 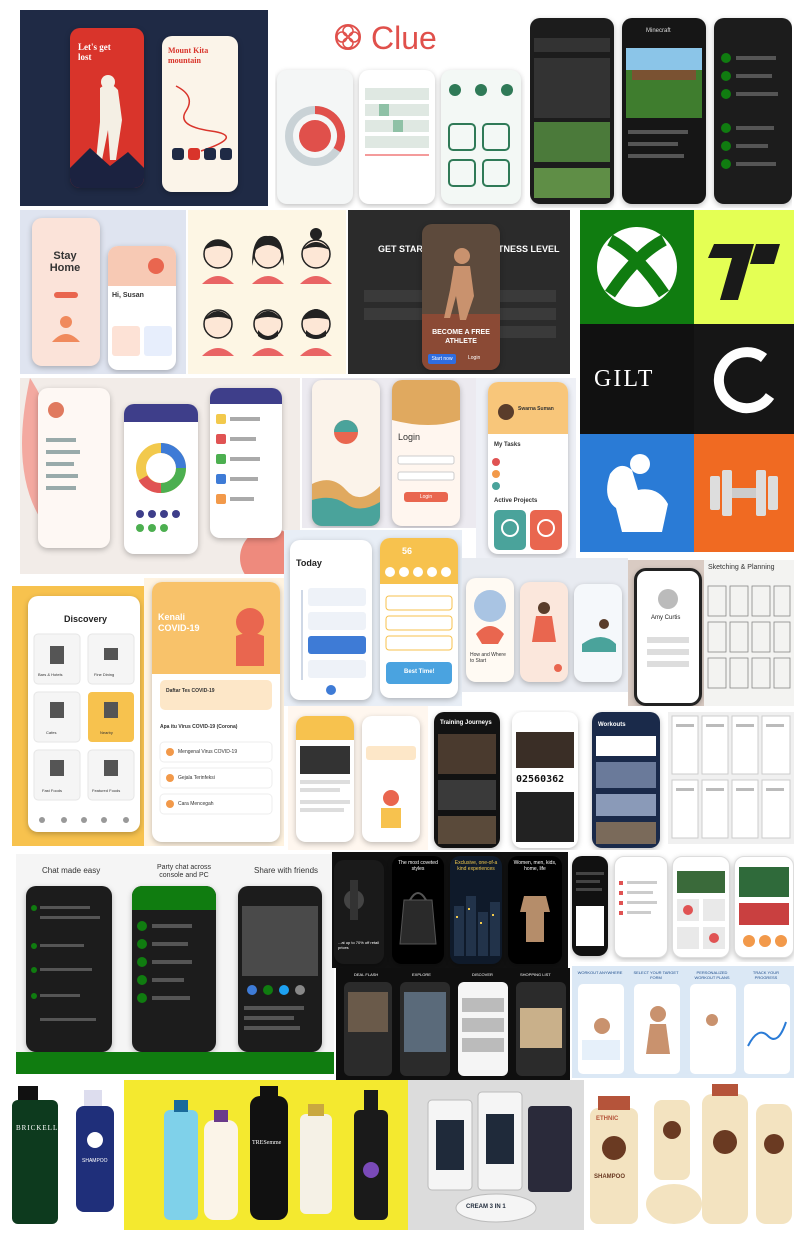 I want to click on brickell-product: SHAMPOO, so click(x=95, y=1161).